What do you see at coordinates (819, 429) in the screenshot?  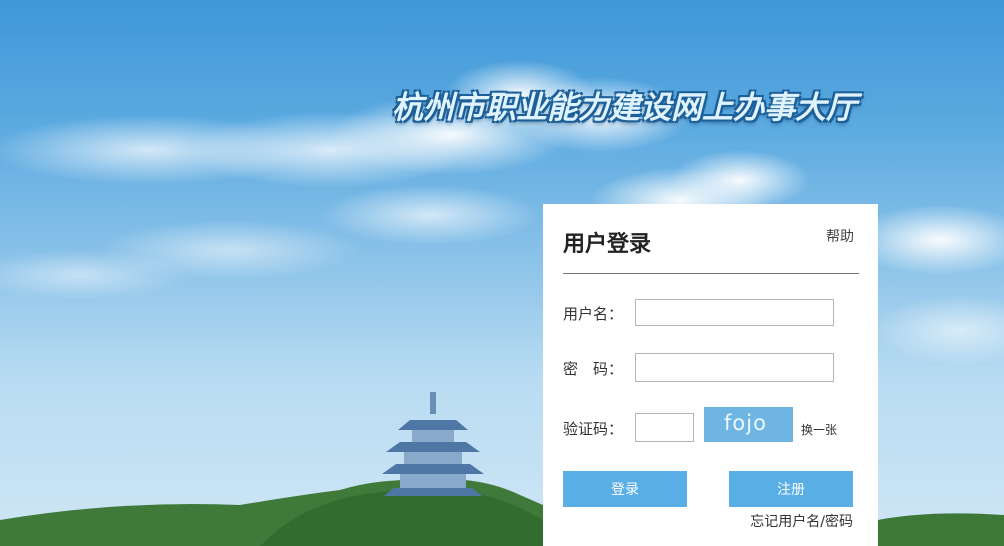 I see `refresh-captcha-link: 换一张` at bounding box center [819, 429].